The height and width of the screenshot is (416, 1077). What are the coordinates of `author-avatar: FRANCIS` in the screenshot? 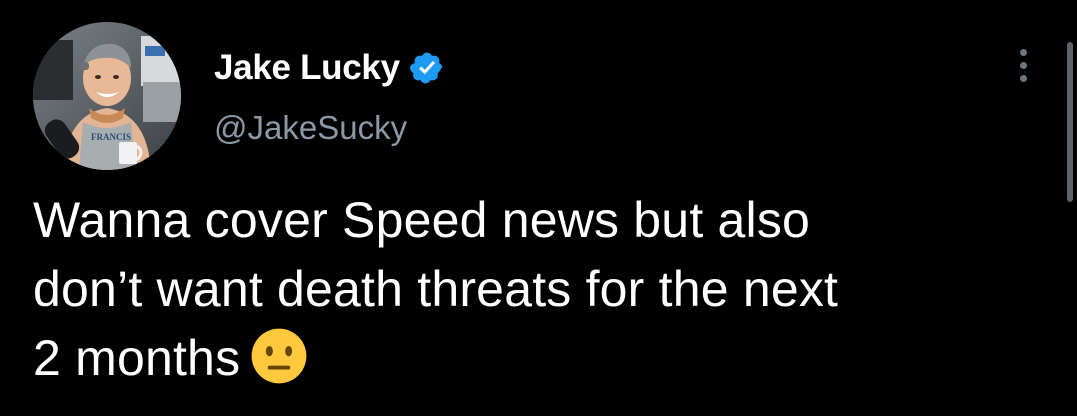 It's located at (107, 96).